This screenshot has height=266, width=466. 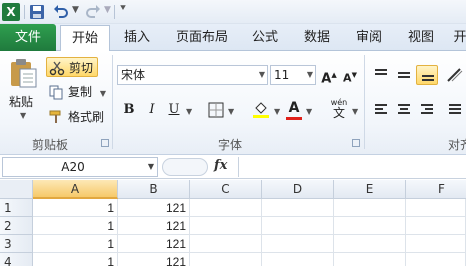 I want to click on tab-home: 开始, so click(x=85, y=38).